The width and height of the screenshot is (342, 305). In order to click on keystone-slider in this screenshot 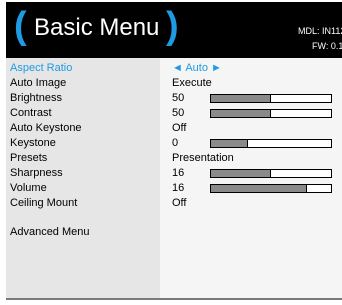, I will do `click(271, 143)`.